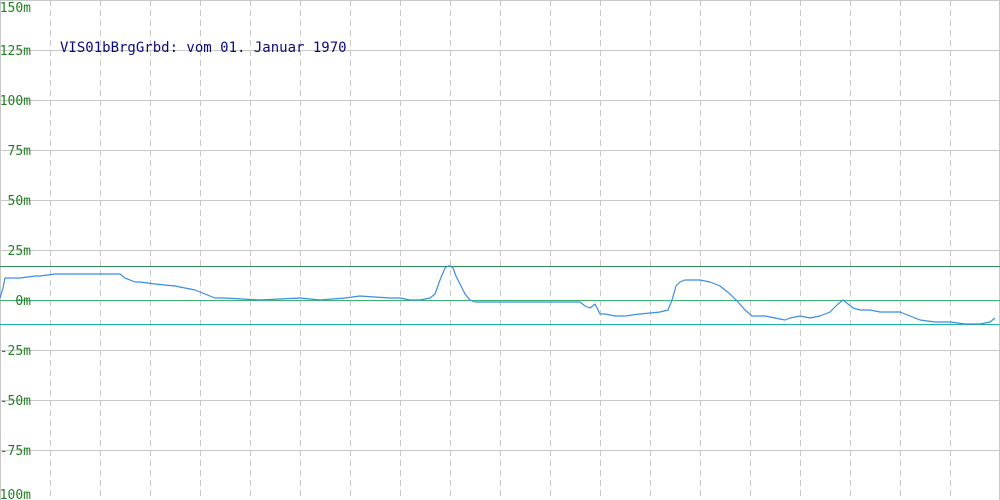  What do you see at coordinates (15, 51) in the screenshot?
I see `y-tick-label: 125m` at bounding box center [15, 51].